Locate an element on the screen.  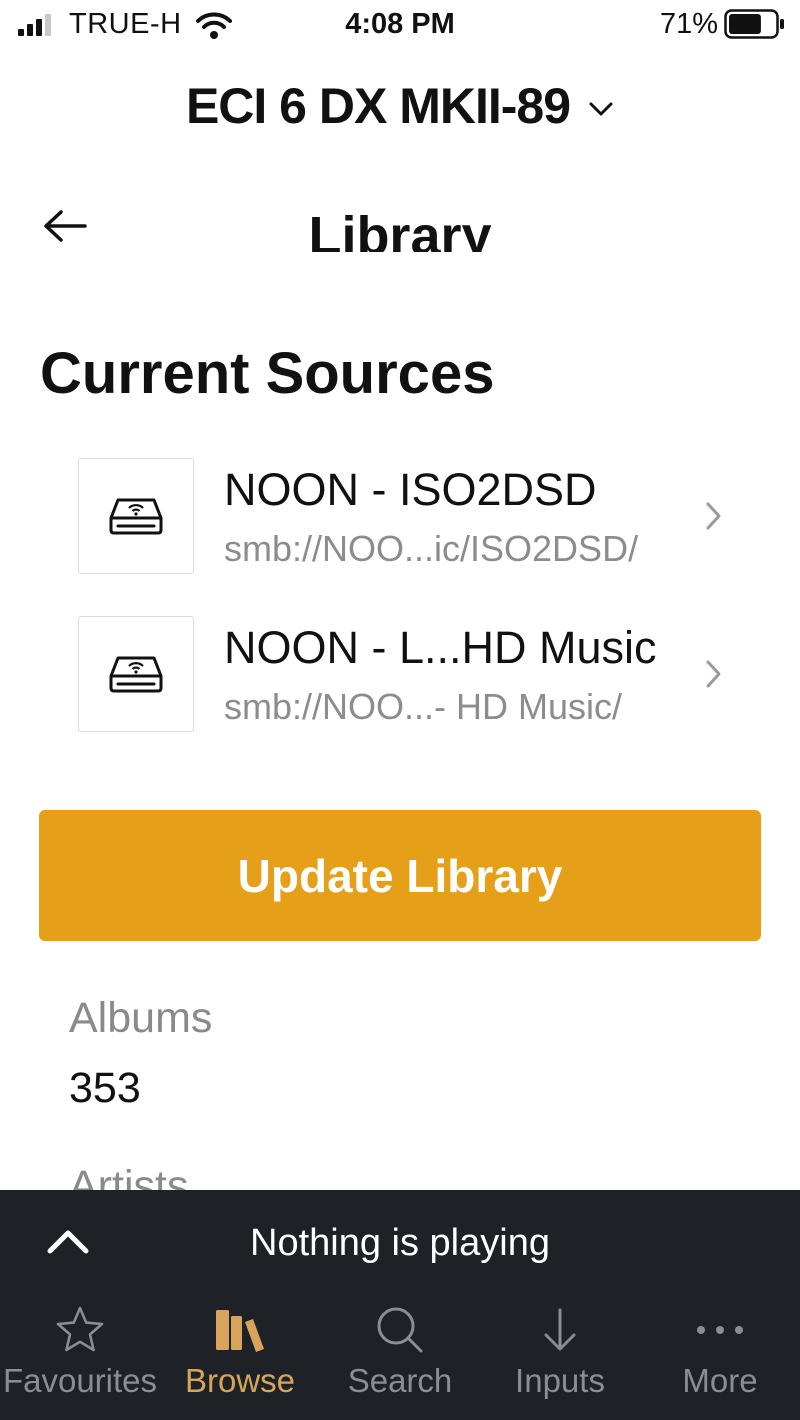
library-icon is located at coordinates (240, 1331).